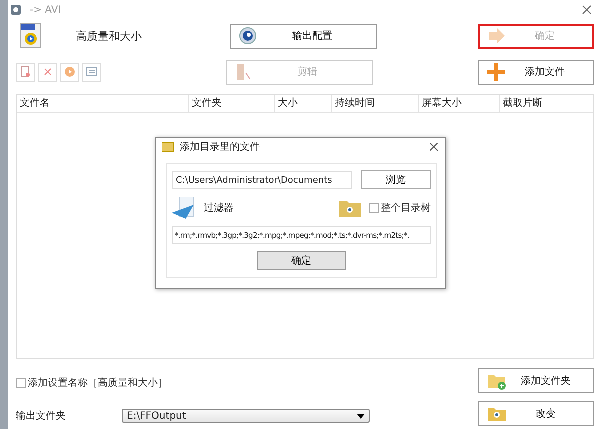  Describe the element at coordinates (26, 72) in the screenshot. I see `file-icon` at that location.